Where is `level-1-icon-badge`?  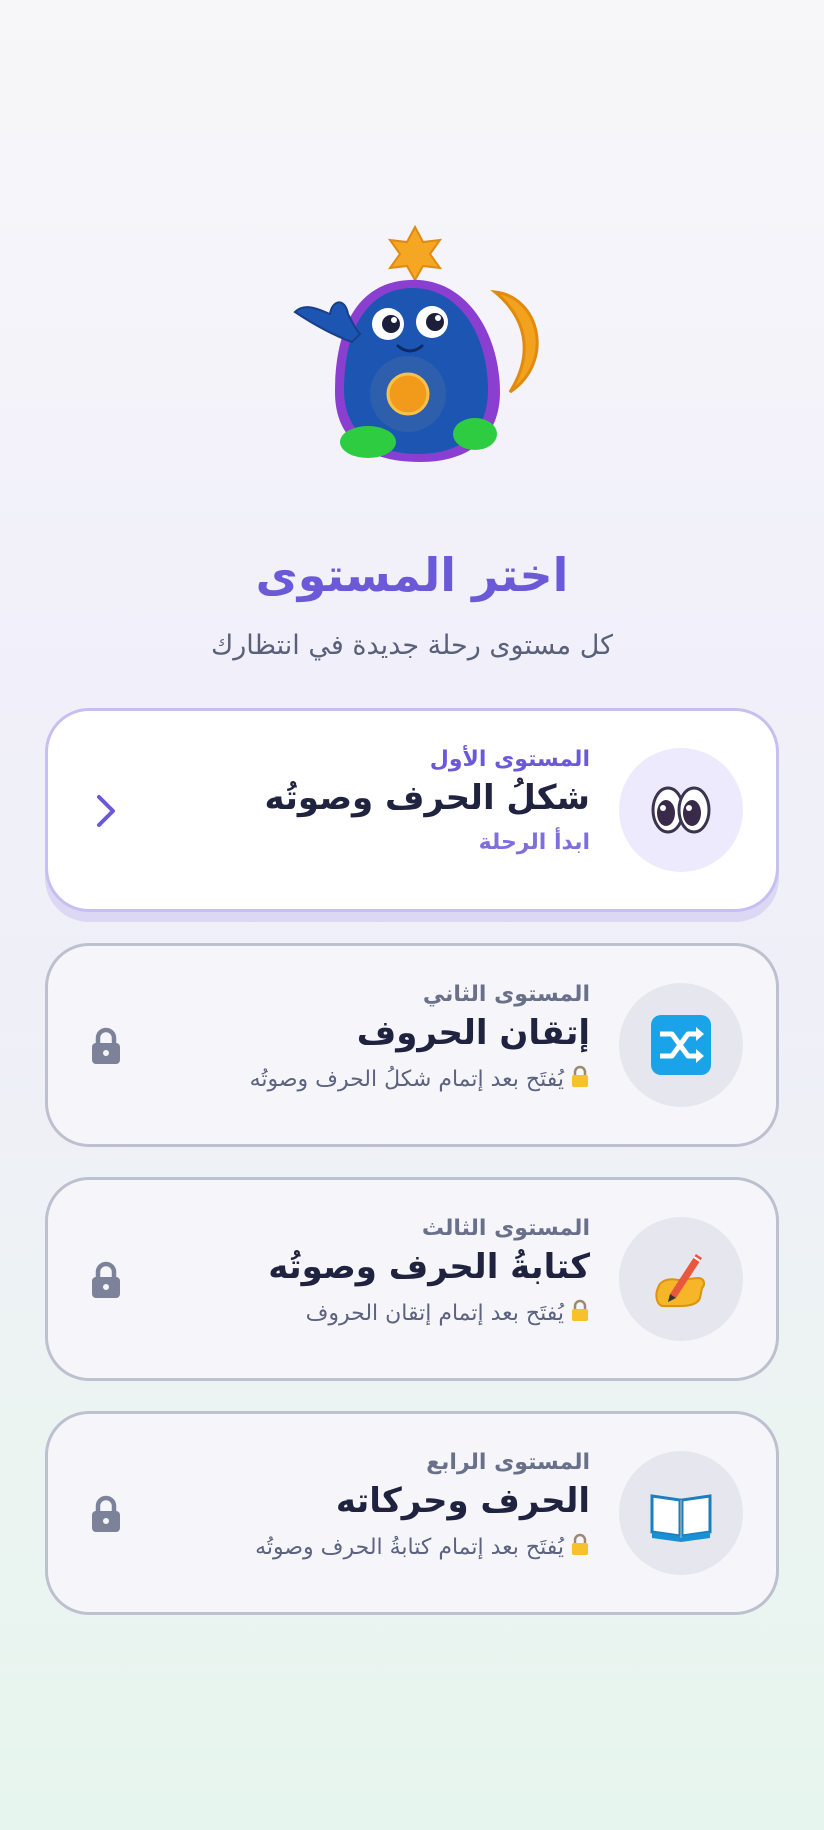
level-1-icon-badge is located at coordinates (681, 810).